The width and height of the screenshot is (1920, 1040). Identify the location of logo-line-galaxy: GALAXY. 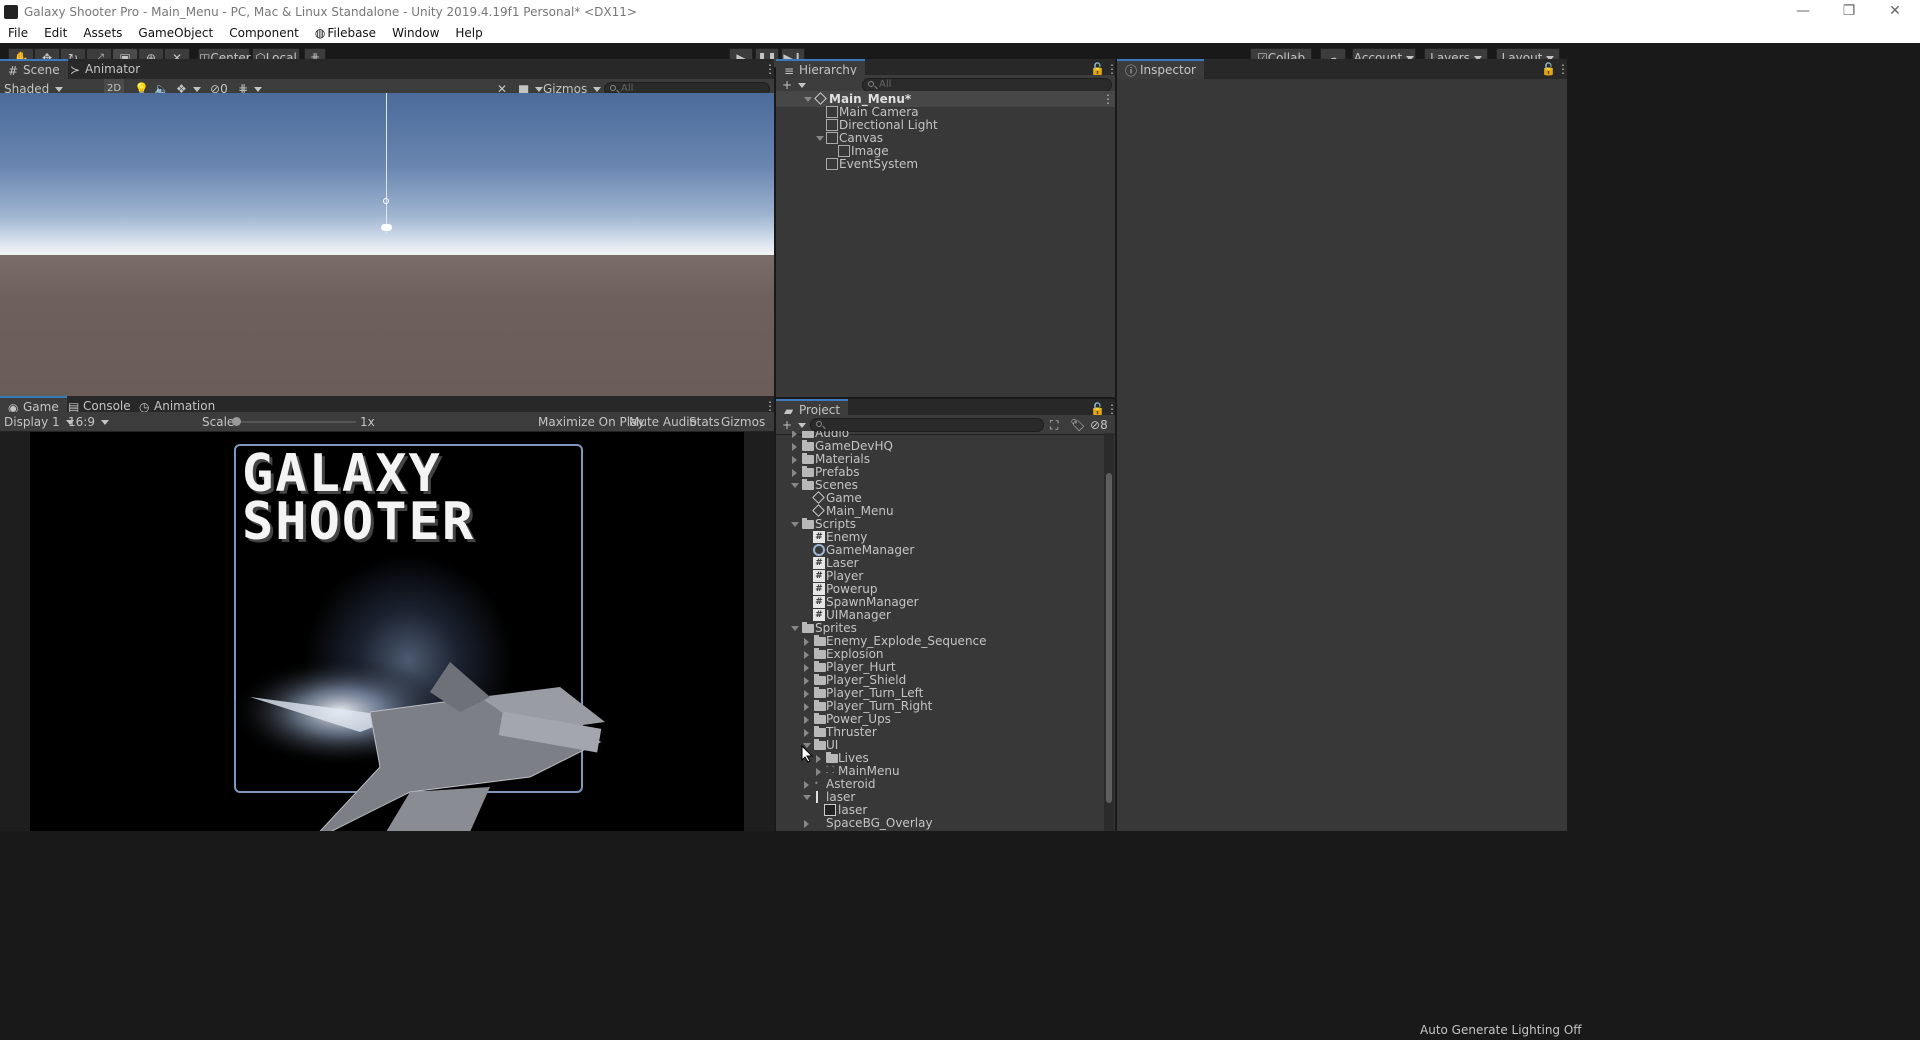
(342, 474).